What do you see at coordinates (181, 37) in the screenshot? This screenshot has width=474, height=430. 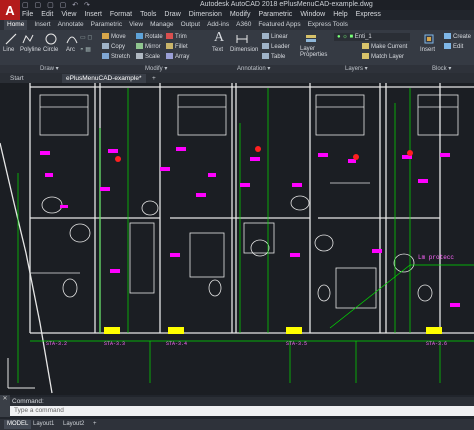 I see `trim-label: Trim` at bounding box center [181, 37].